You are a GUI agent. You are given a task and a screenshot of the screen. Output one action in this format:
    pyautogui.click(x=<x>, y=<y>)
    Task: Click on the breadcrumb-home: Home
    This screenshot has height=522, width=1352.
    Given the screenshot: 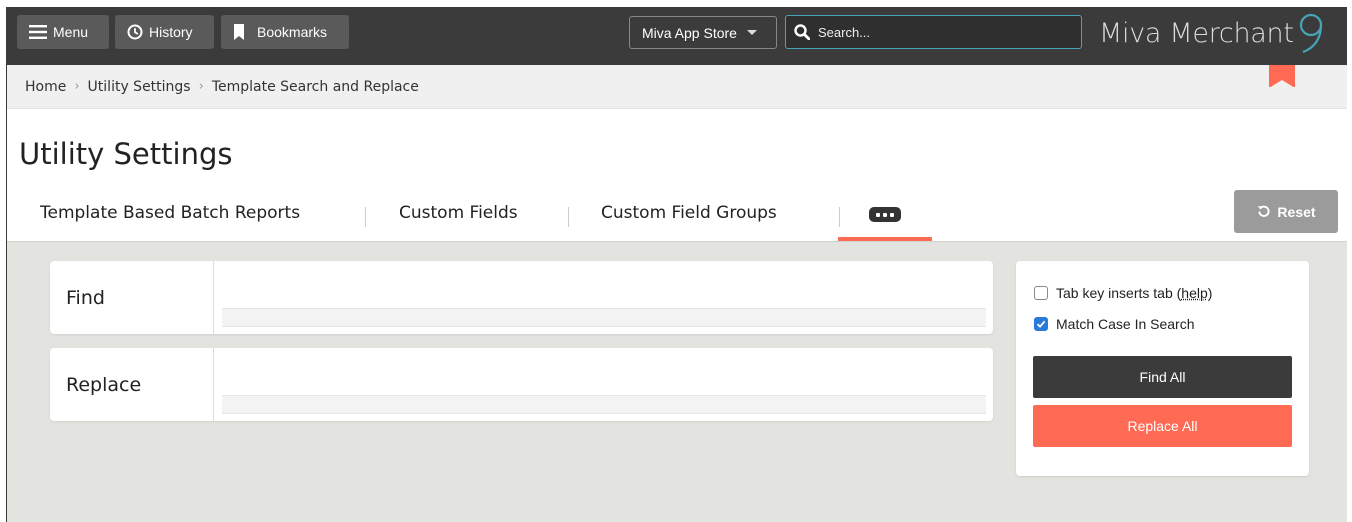 What is the action you would take?
    pyautogui.click(x=45, y=87)
    